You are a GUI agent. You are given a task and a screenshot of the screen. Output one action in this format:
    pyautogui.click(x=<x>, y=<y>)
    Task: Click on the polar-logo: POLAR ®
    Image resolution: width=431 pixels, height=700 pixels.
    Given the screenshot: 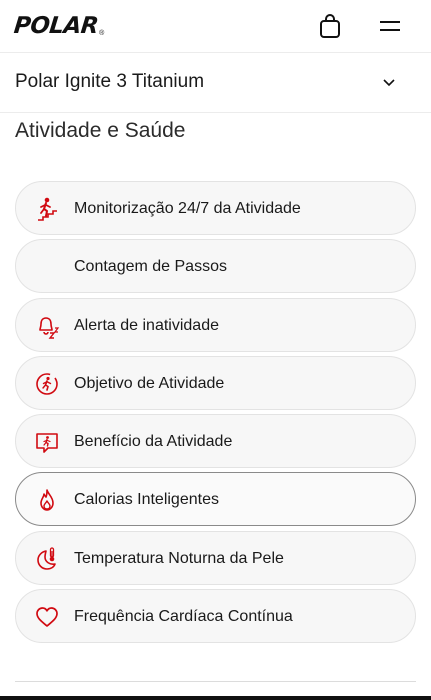 What is the action you would take?
    pyautogui.click(x=58, y=26)
    